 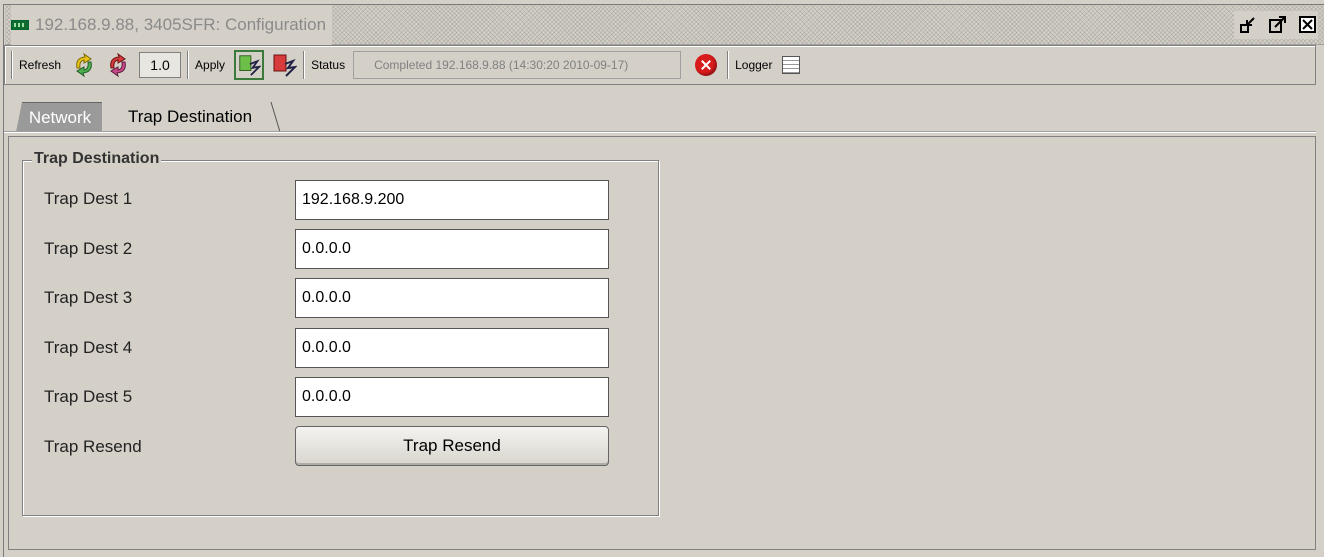 I want to click on maximize-icon, so click(x=1278, y=25).